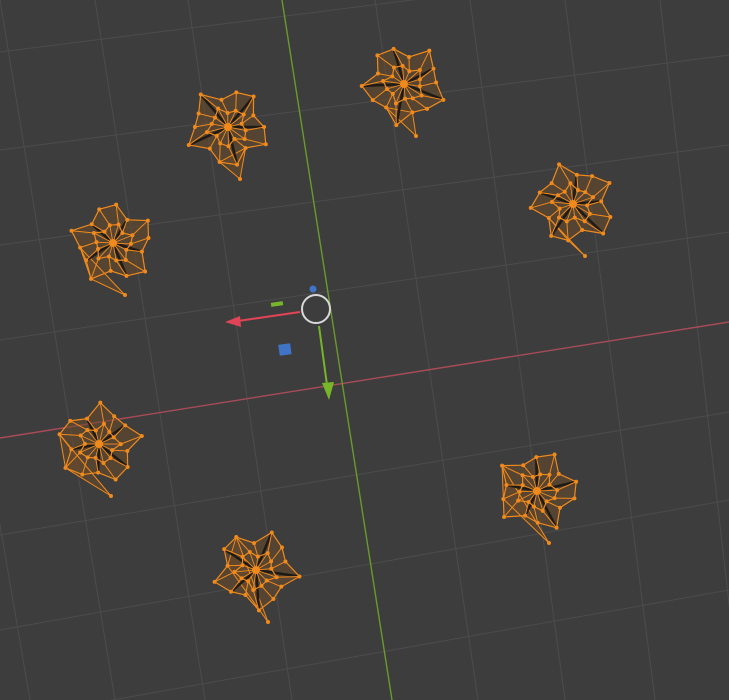 The width and height of the screenshot is (729, 700). Describe the element at coordinates (233, 321) in the screenshot. I see `gizmo-x-arrow-head` at that location.